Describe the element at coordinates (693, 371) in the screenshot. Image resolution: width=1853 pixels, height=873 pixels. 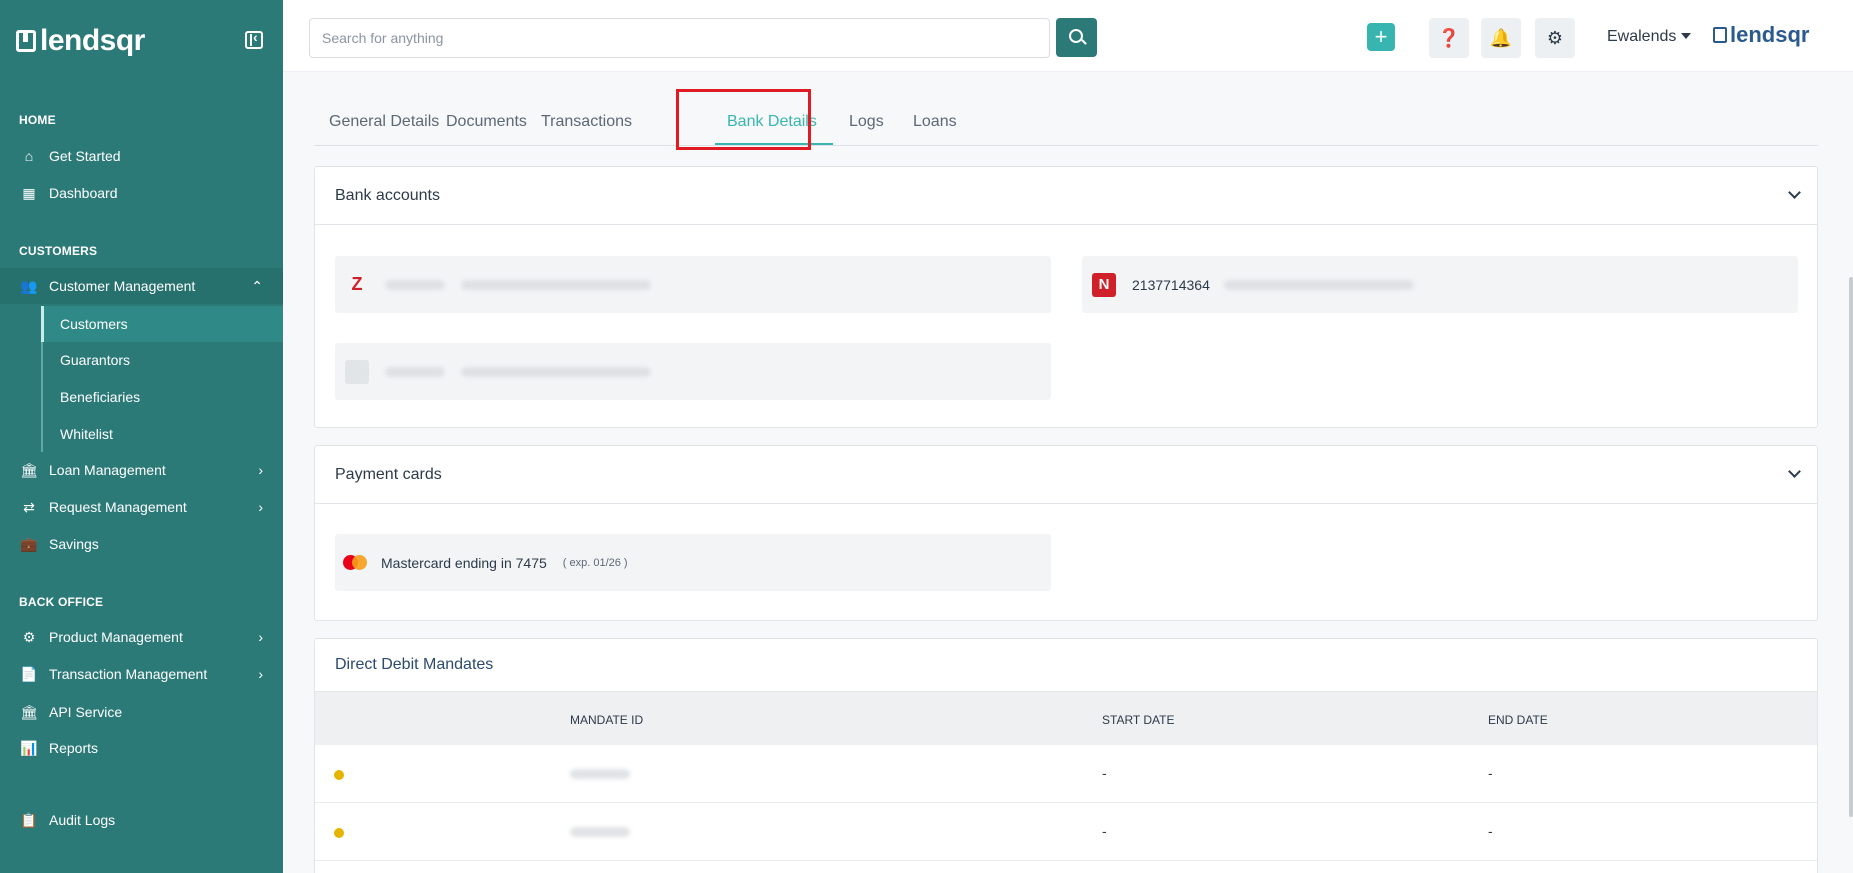
I see `bank-account-item` at that location.